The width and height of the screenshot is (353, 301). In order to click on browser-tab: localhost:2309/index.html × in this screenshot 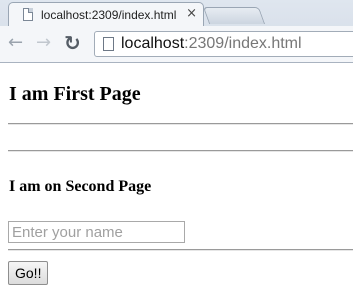, I will do `click(106, 14)`.